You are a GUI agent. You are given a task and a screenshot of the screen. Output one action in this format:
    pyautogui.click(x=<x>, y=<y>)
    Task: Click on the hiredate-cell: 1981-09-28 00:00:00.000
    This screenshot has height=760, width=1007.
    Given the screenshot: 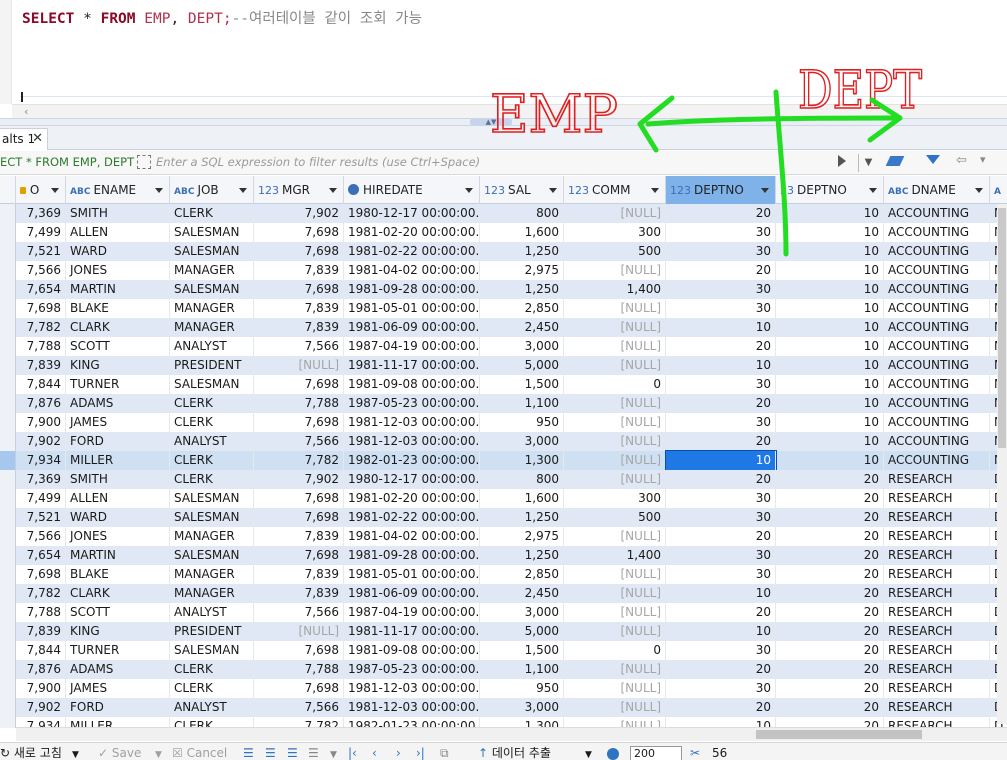 What is the action you would take?
    pyautogui.click(x=412, y=555)
    